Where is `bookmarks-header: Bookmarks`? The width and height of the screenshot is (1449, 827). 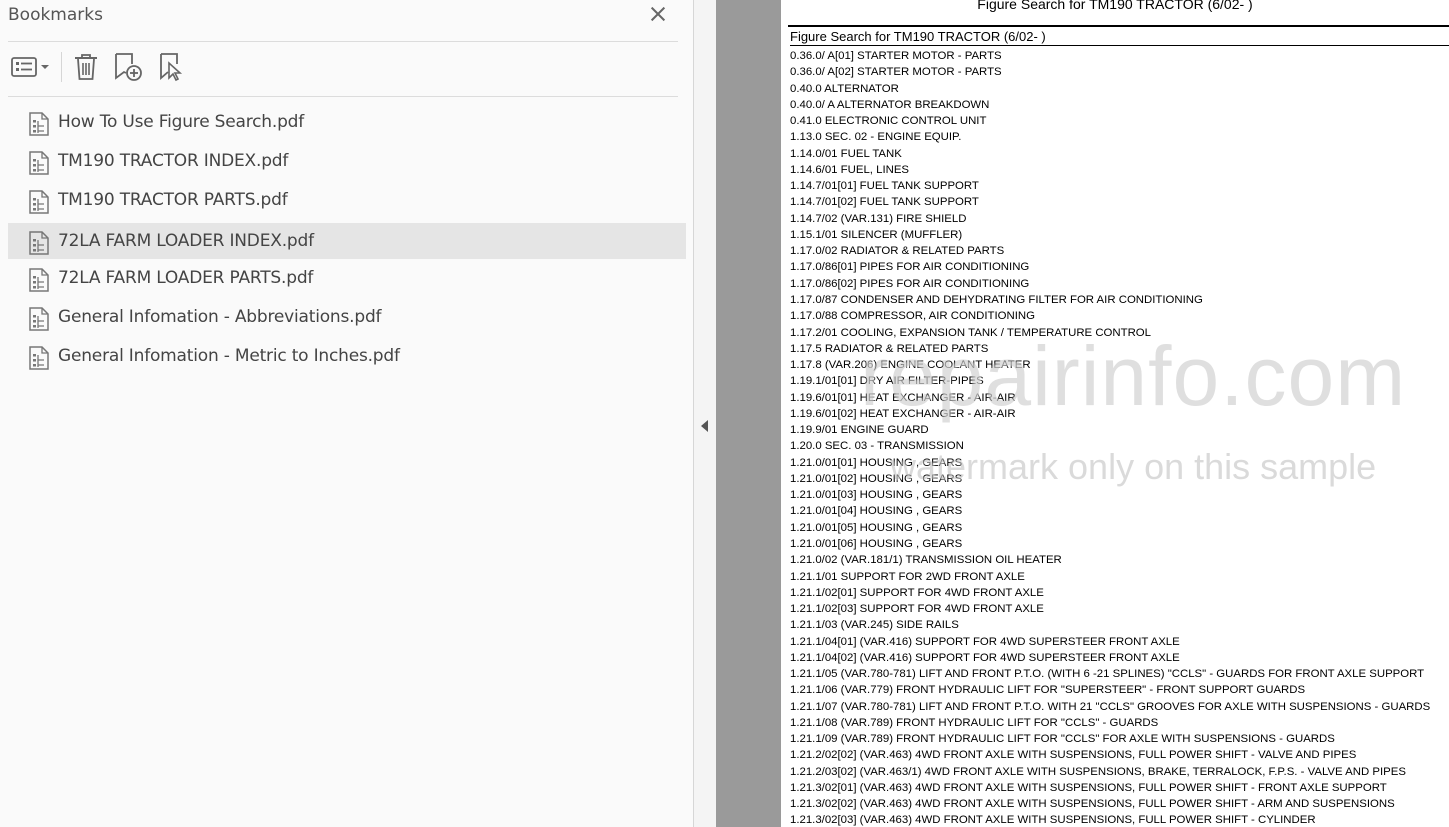 bookmarks-header: Bookmarks is located at coordinates (347, 17).